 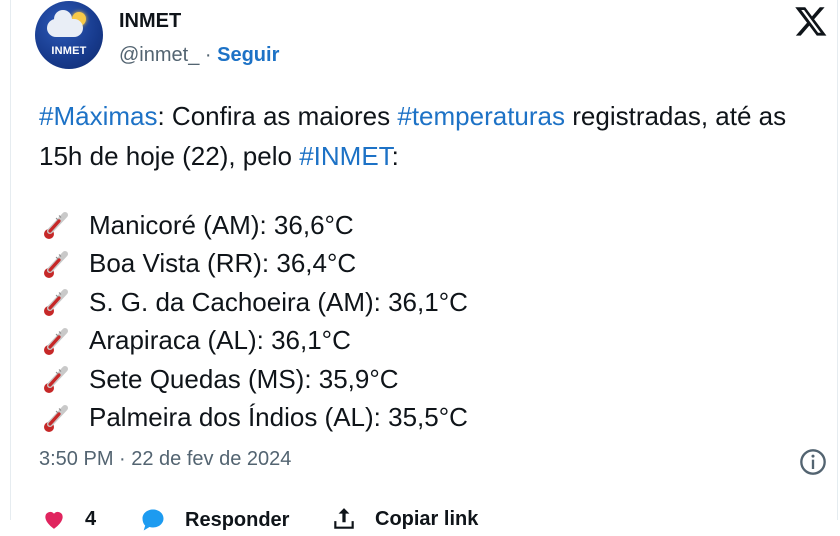 What do you see at coordinates (150, 21) in the screenshot?
I see `account-name: INMET` at bounding box center [150, 21].